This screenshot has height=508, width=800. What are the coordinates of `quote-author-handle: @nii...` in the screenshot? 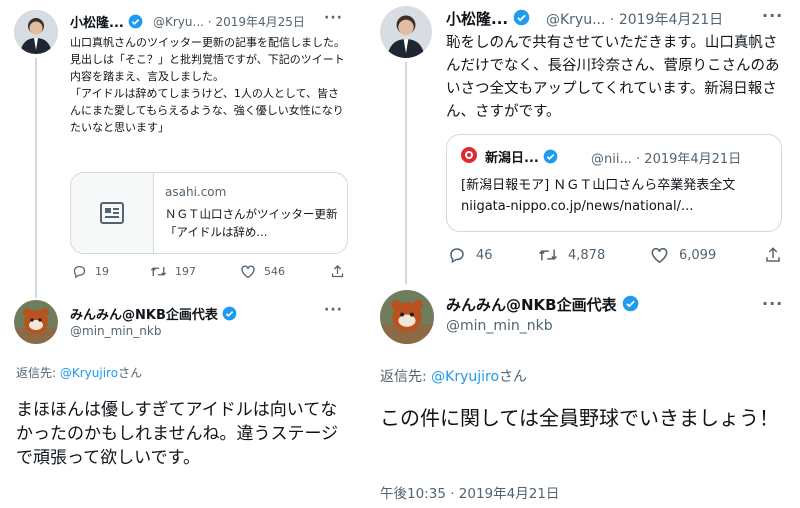 It's located at (611, 159).